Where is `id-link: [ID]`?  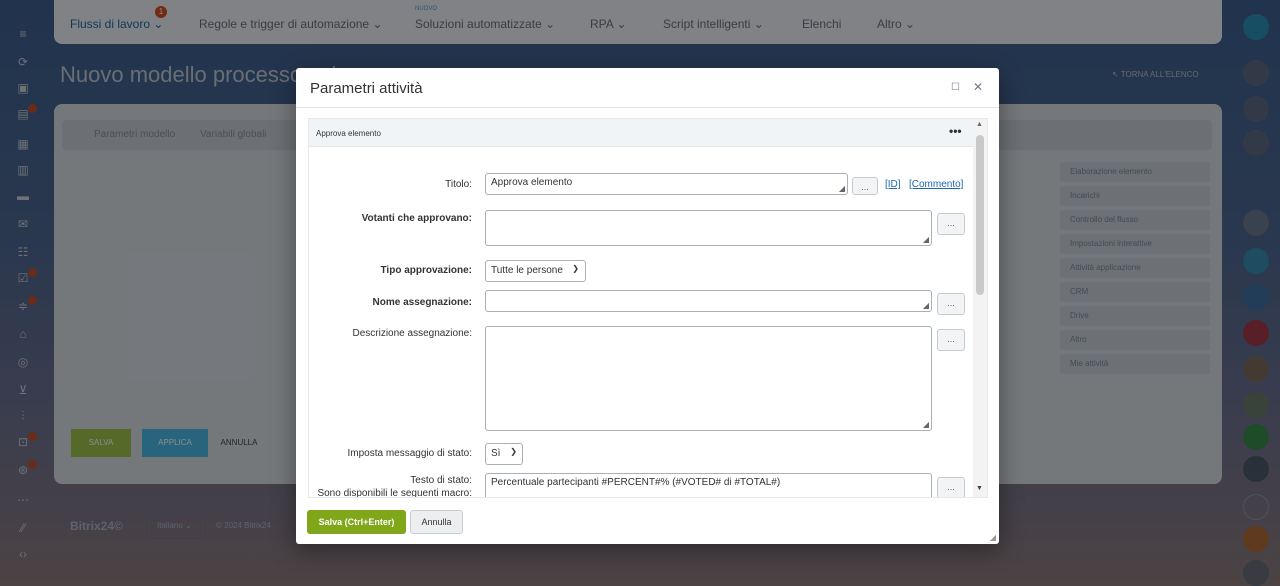 id-link: [ID] is located at coordinates (893, 184).